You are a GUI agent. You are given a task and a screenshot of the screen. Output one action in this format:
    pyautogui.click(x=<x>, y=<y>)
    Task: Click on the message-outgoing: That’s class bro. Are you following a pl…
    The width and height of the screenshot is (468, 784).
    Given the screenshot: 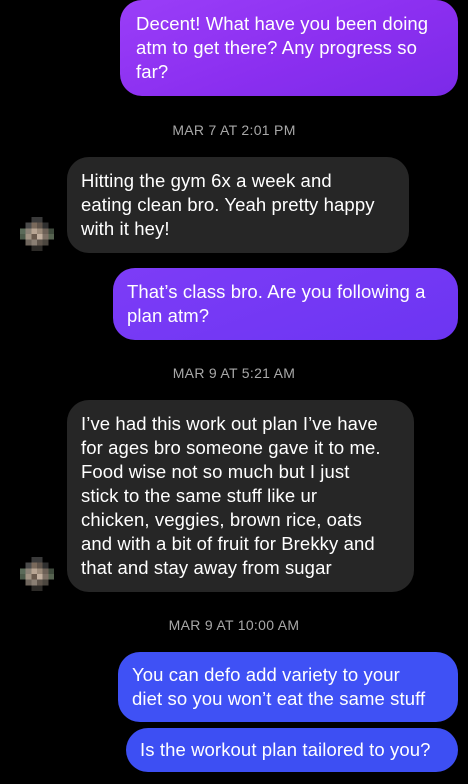 What is the action you would take?
    pyautogui.click(x=285, y=304)
    